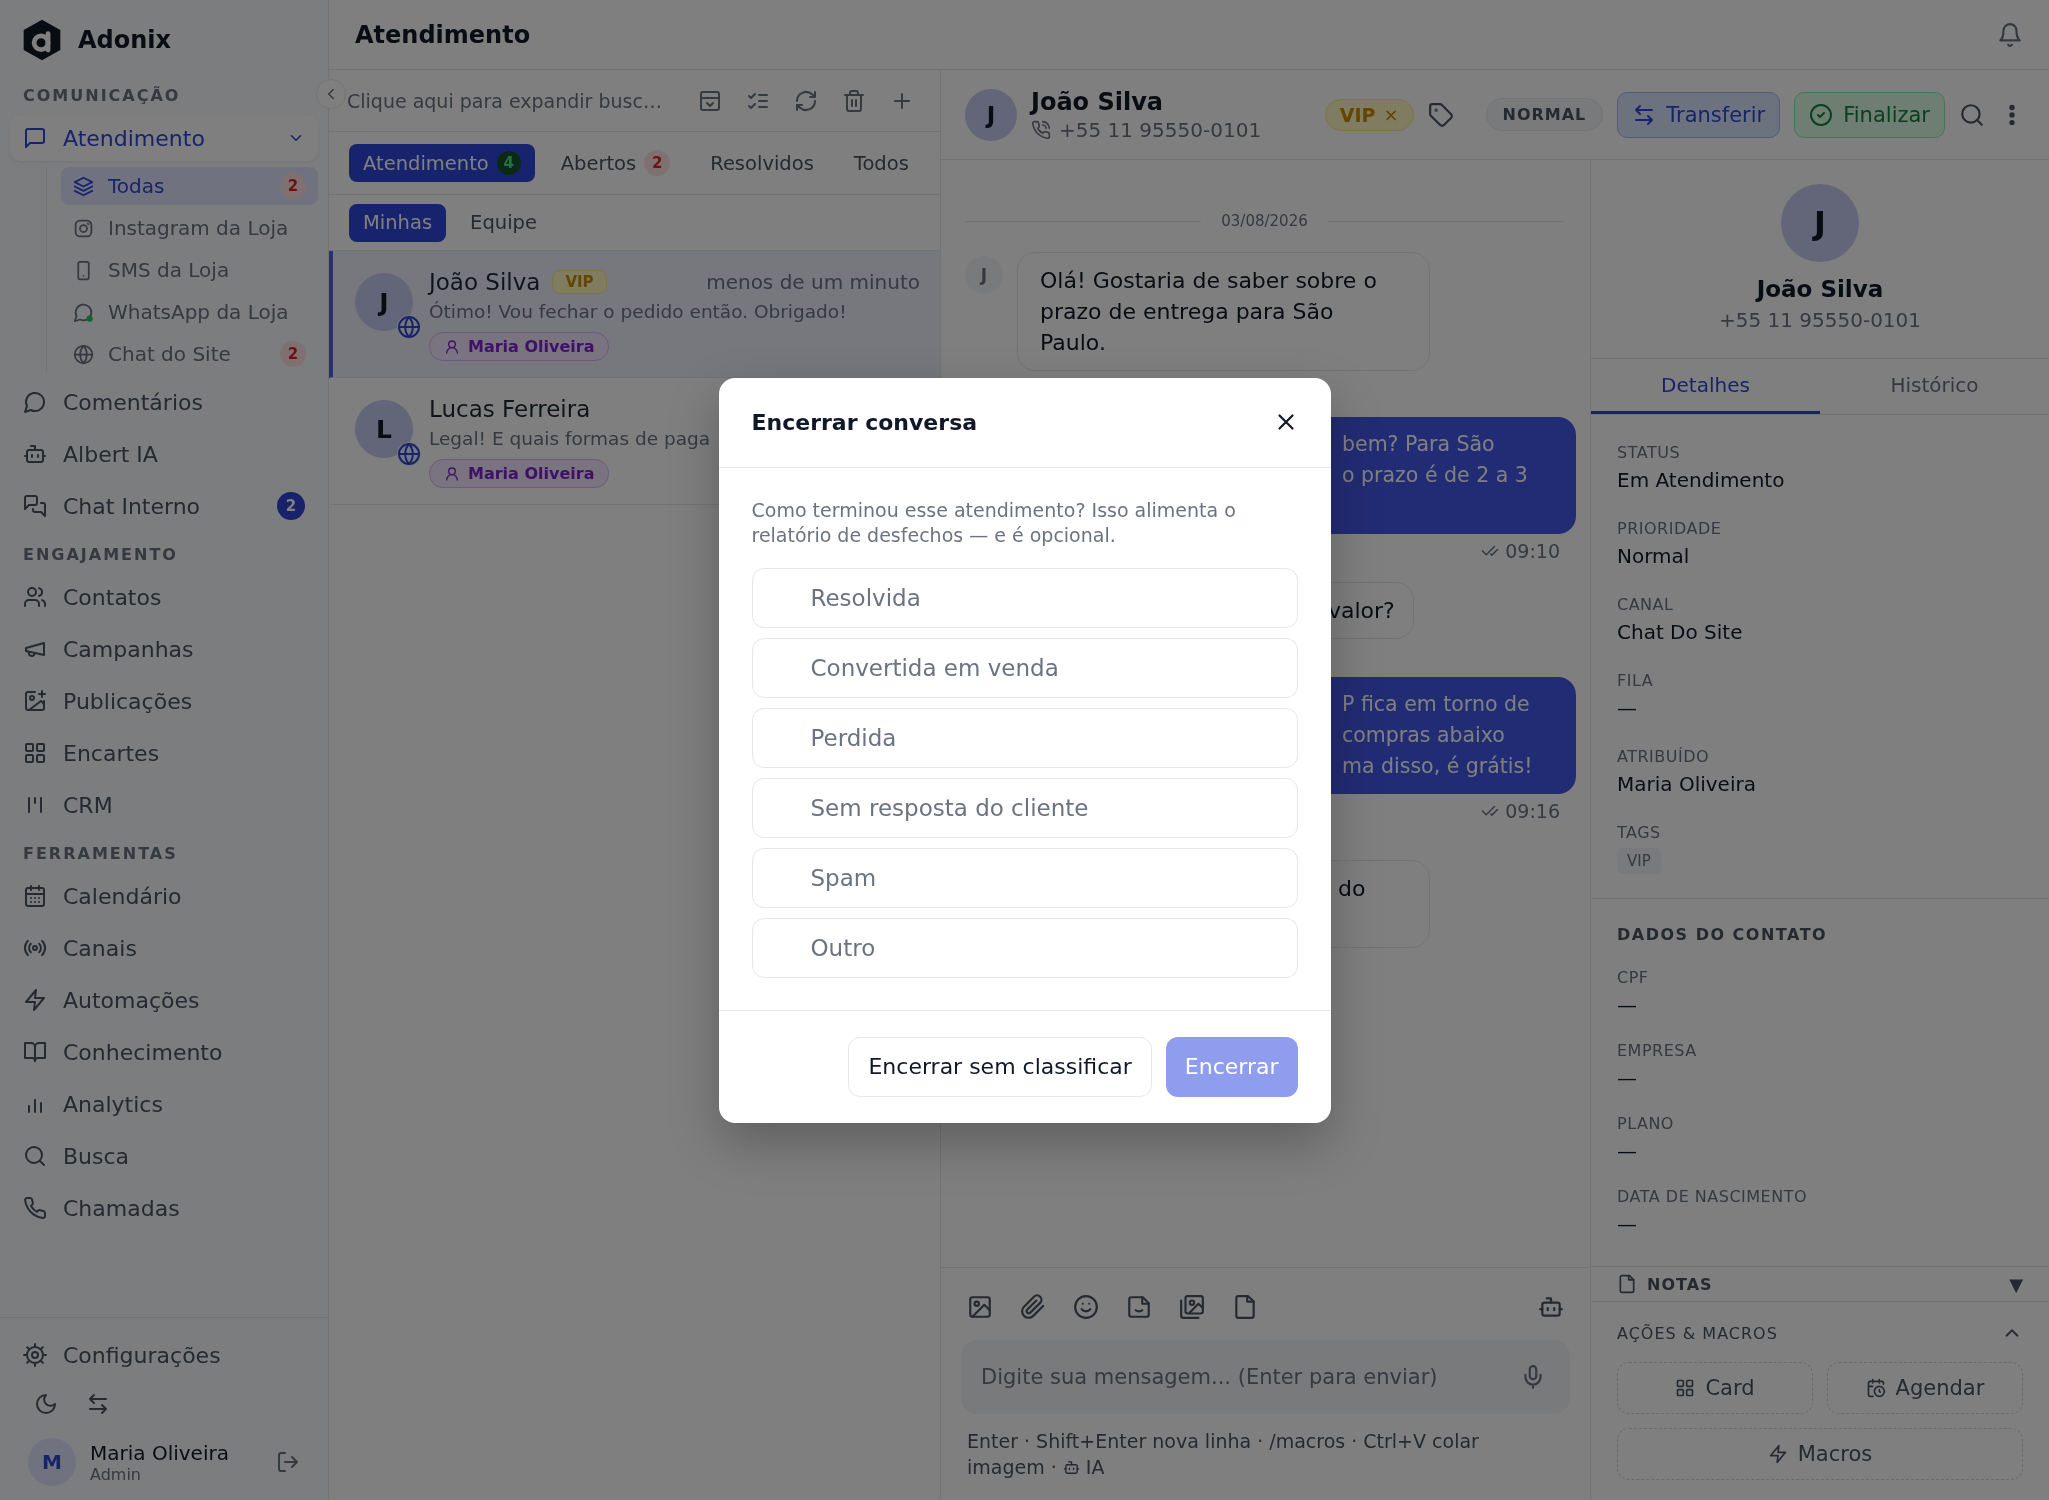 The height and width of the screenshot is (1500, 2049). Describe the element at coordinates (164, 597) in the screenshot. I see `nav-item: Contatos` at that location.